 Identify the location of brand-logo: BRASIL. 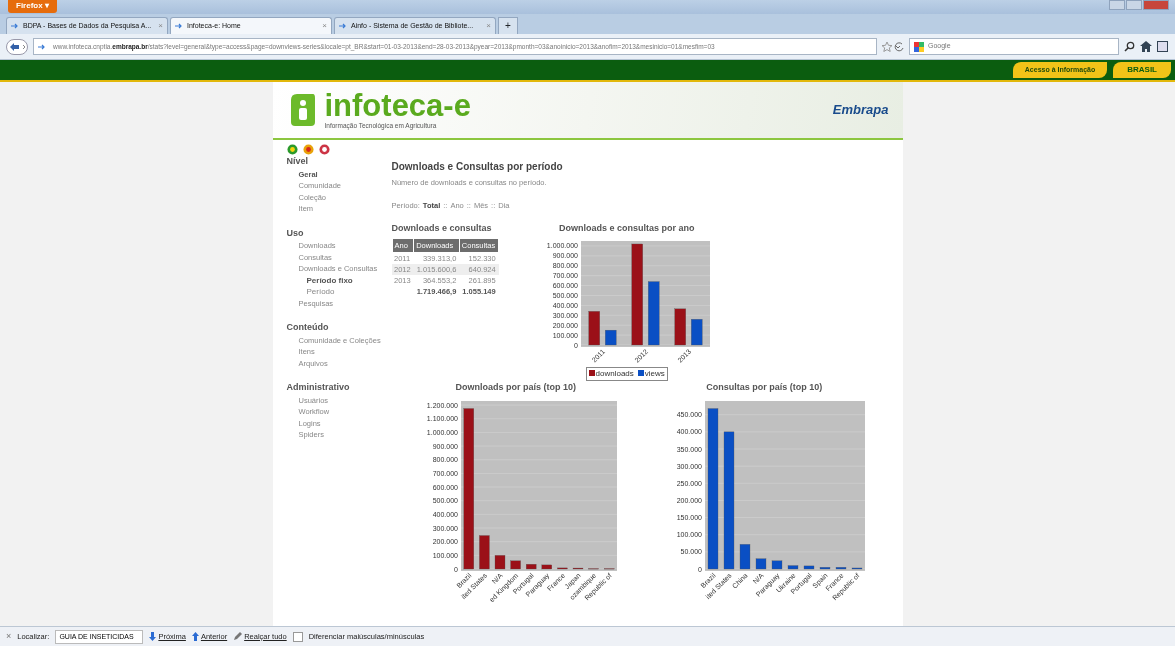
(1142, 70).